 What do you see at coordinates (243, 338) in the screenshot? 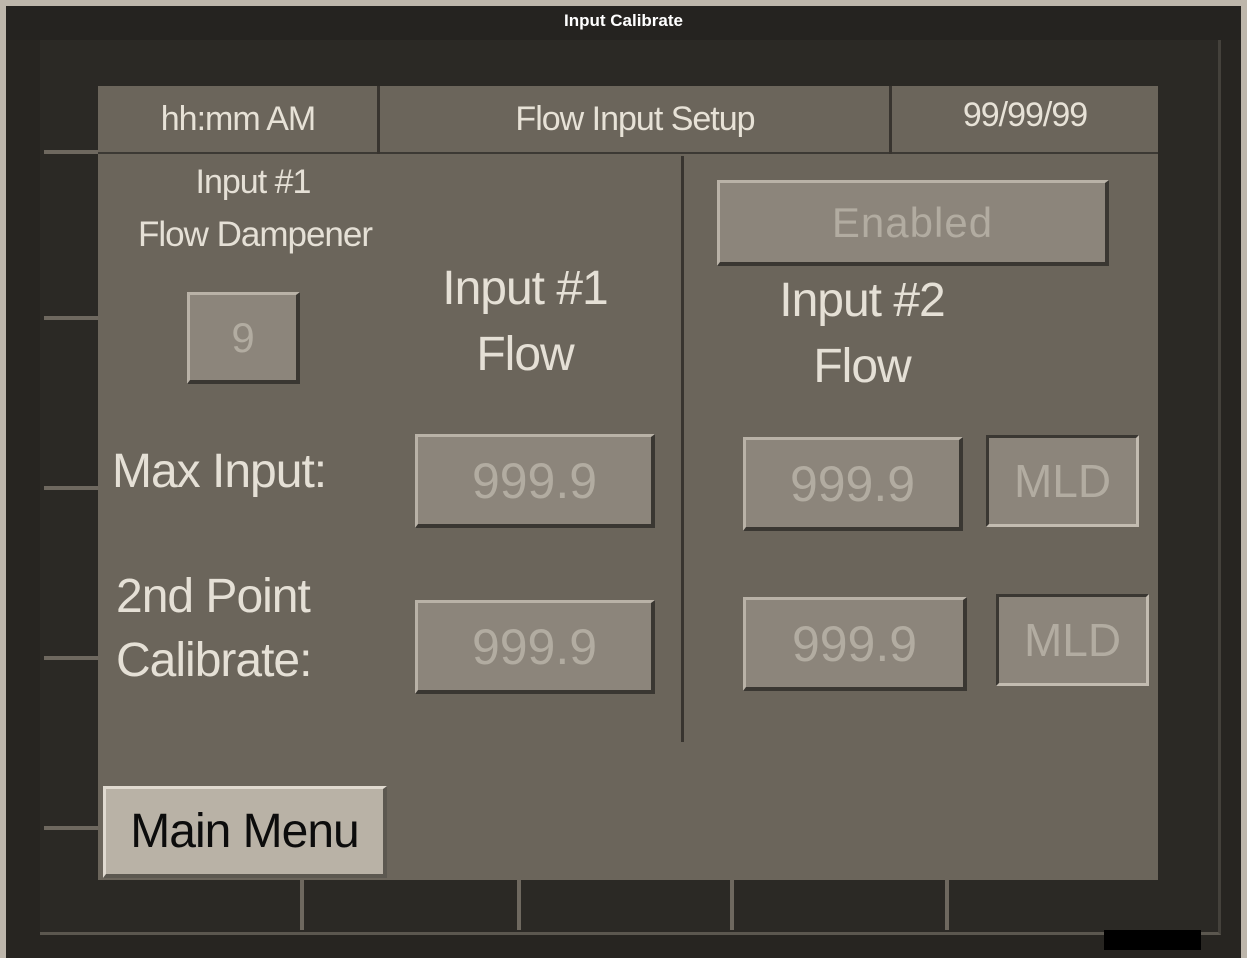
I see `dampener-value-button: 9` at bounding box center [243, 338].